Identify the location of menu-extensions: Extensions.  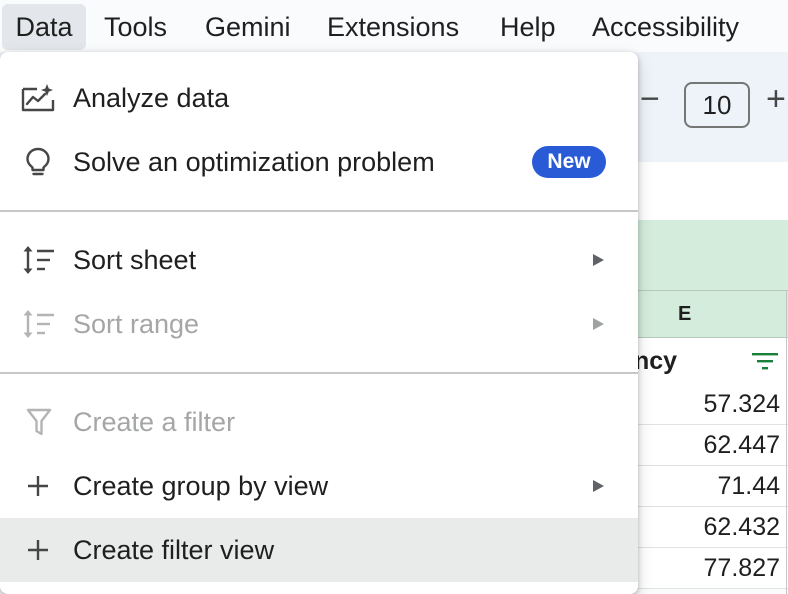
(393, 27).